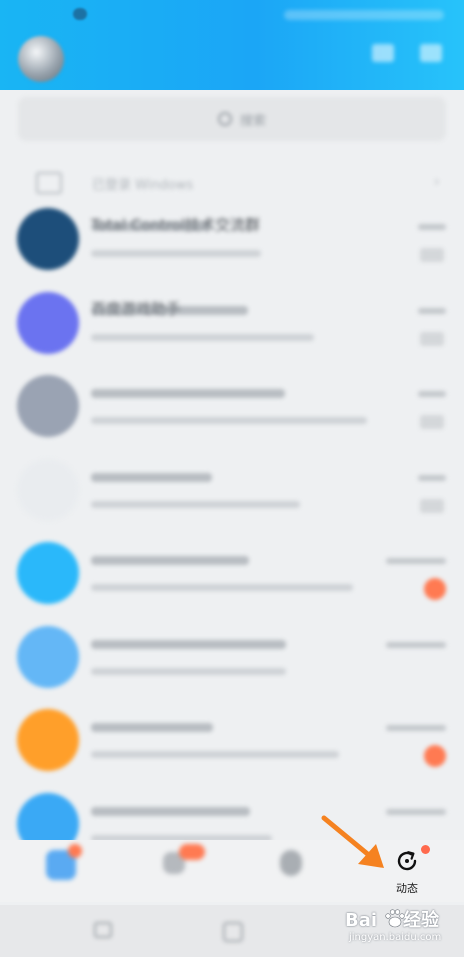 The image size is (464, 957). Describe the element at coordinates (80, 14) in the screenshot. I see `status-bar-icon` at that location.